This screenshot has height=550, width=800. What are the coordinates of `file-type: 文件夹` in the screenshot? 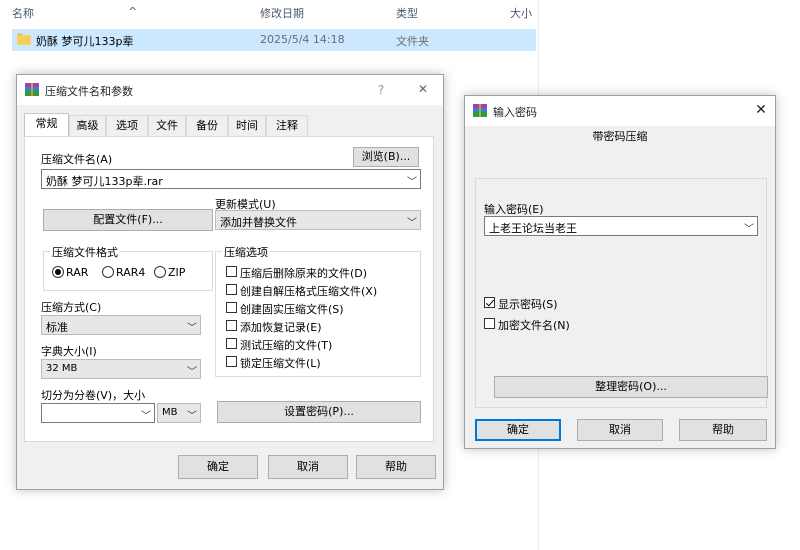 It's located at (412, 41).